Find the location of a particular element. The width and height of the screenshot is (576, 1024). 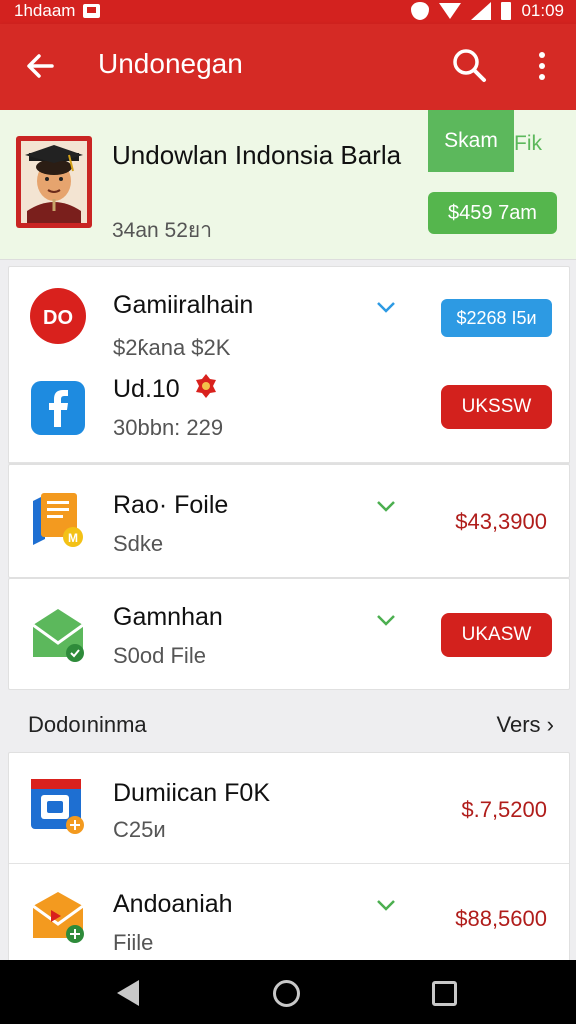

svg-text: DO is located at coordinates (58, 318).